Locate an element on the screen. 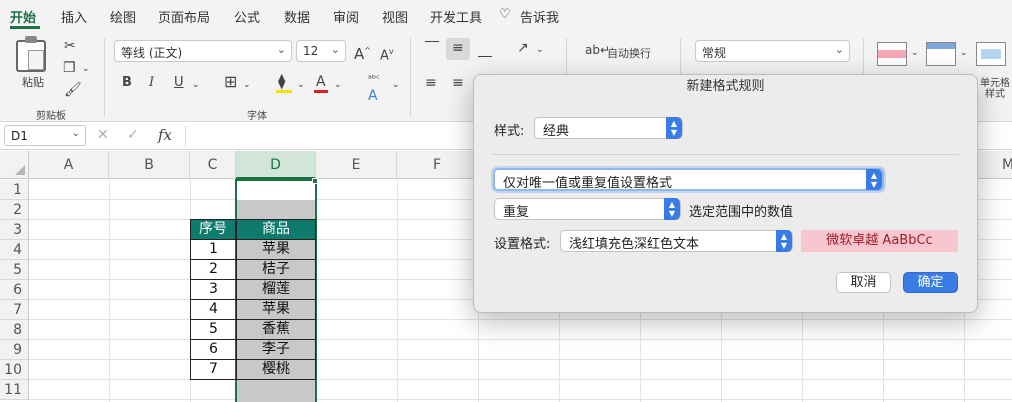 The image size is (1012, 402). confirm-entry-icon: ✓ is located at coordinates (133, 135).